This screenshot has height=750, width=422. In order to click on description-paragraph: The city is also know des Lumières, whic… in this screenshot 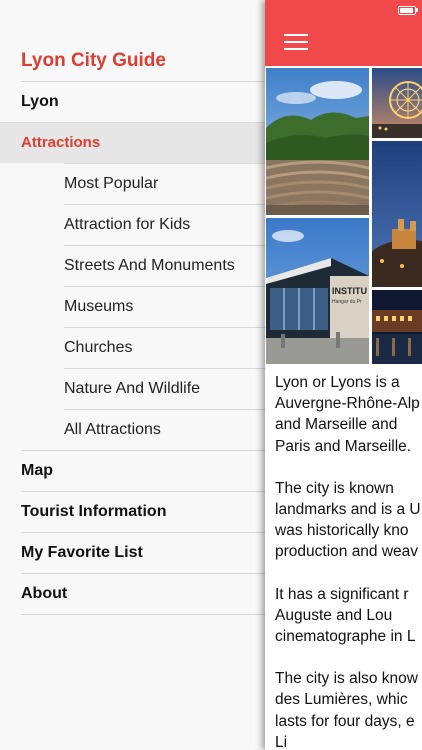, I will do `click(346, 710)`.